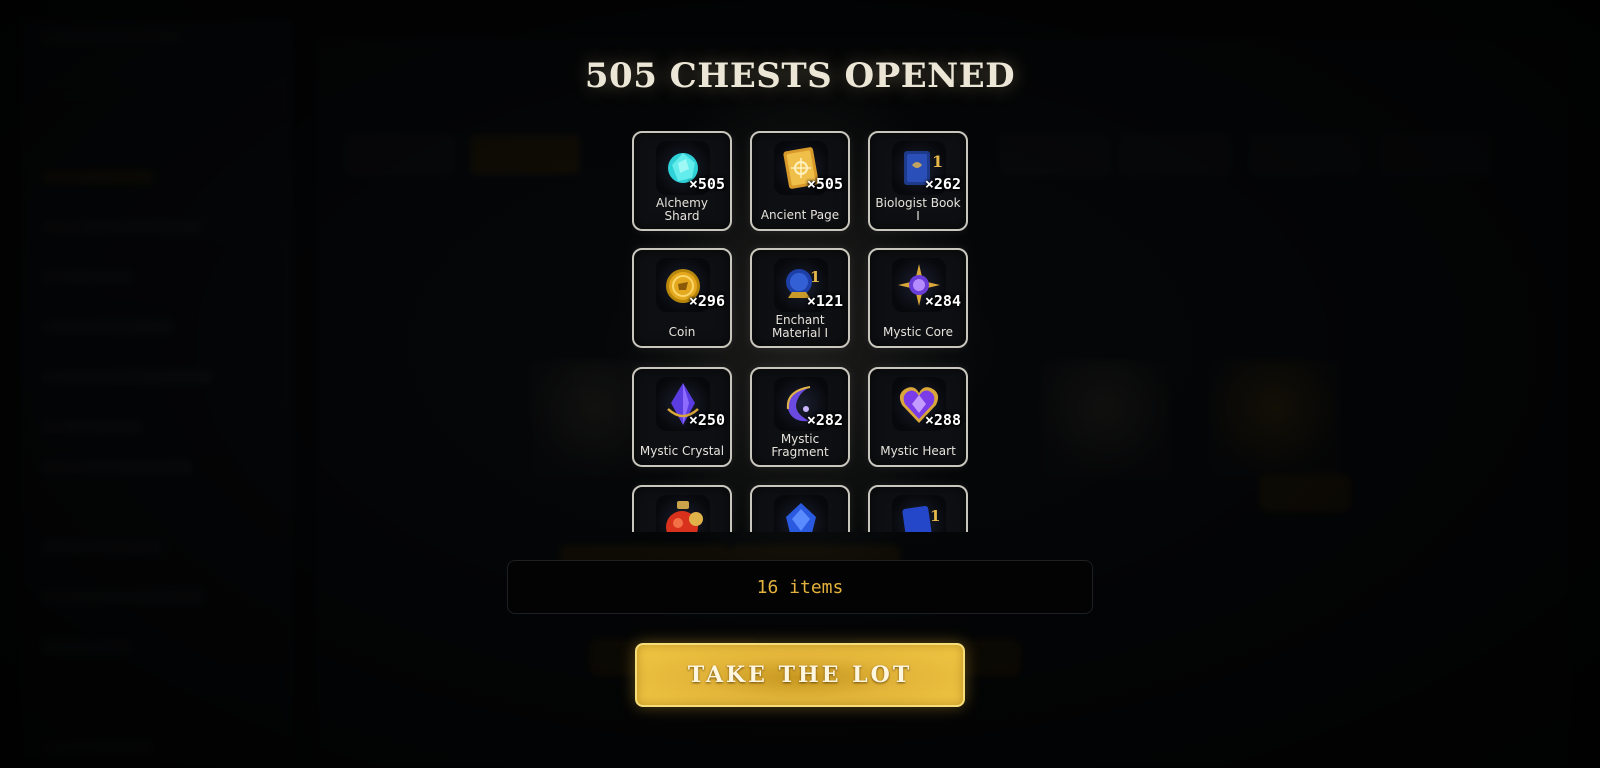  Describe the element at coordinates (682, 298) in the screenshot. I see `loot-item: ×296 Coin` at that location.